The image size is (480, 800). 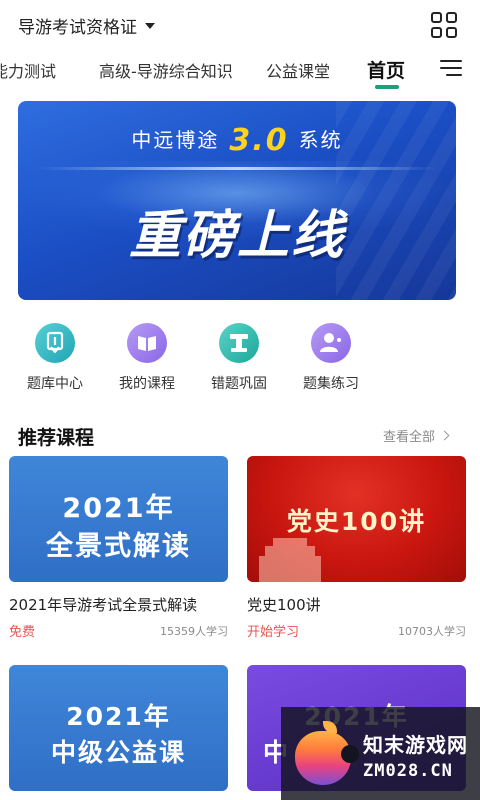 I want to click on entry-my-courses: 我的课程, so click(x=147, y=356).